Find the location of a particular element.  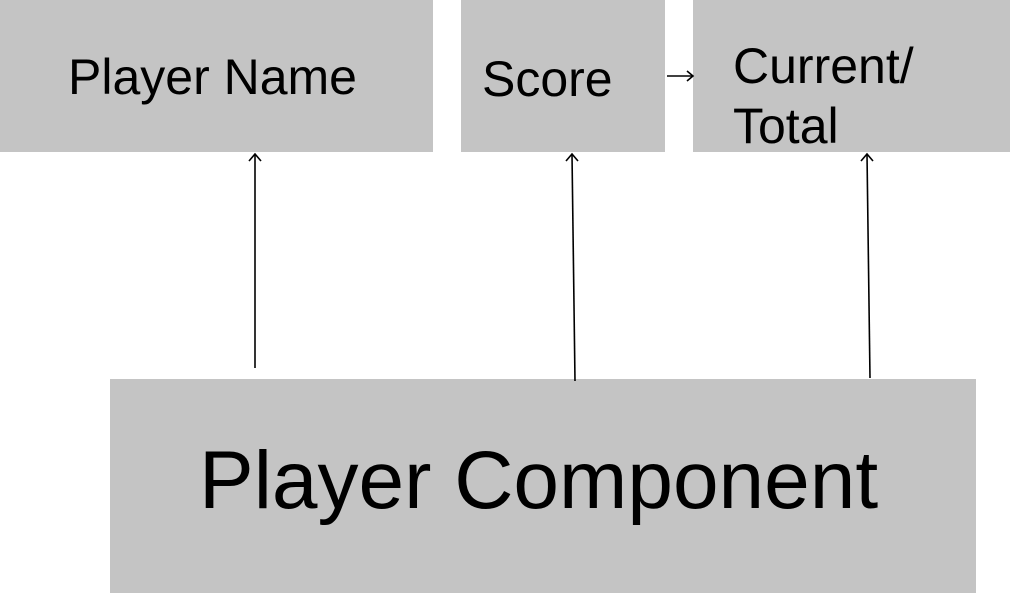

player-name-box: Player Name is located at coordinates (216, 76).